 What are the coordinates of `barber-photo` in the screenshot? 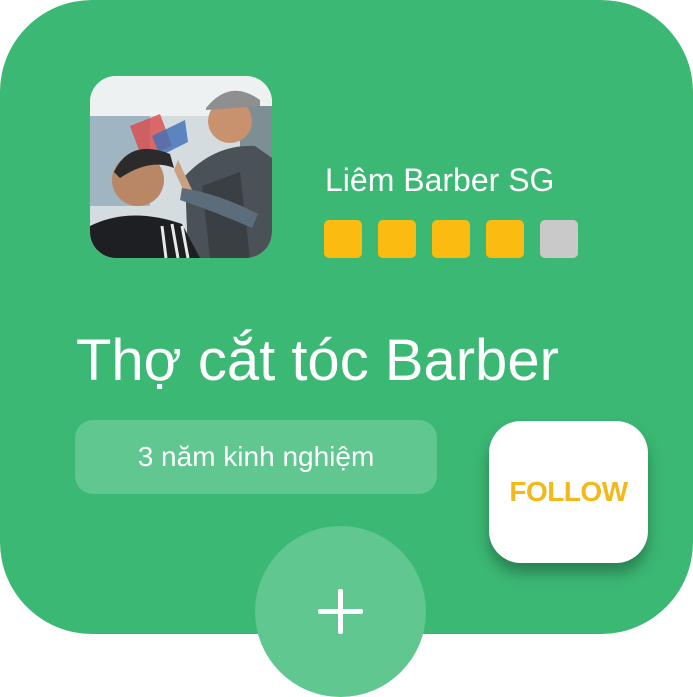 It's located at (181, 167).